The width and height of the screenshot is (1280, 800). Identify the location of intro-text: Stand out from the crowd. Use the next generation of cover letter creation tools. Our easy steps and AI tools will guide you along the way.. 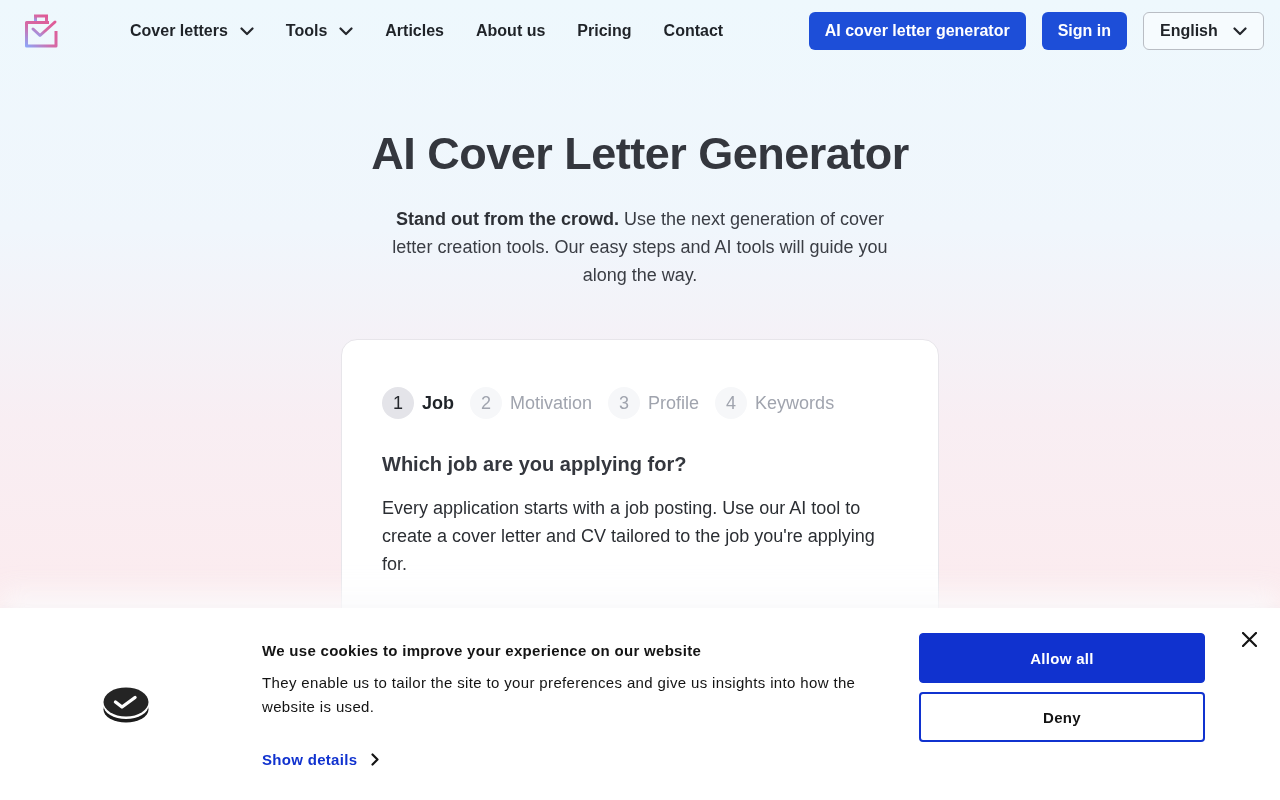
(640, 247).